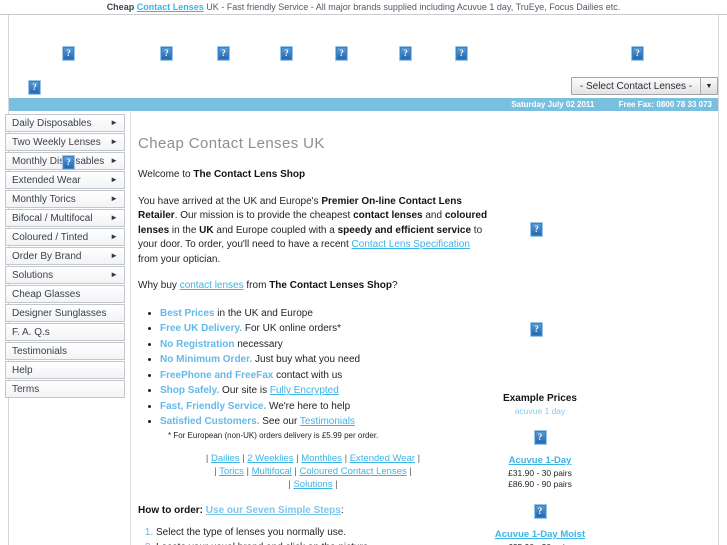 Image resolution: width=727 pixels, height=545 pixels. I want to click on select-contact-lenses: - Select Contact Lenses - ▼, so click(644, 86).